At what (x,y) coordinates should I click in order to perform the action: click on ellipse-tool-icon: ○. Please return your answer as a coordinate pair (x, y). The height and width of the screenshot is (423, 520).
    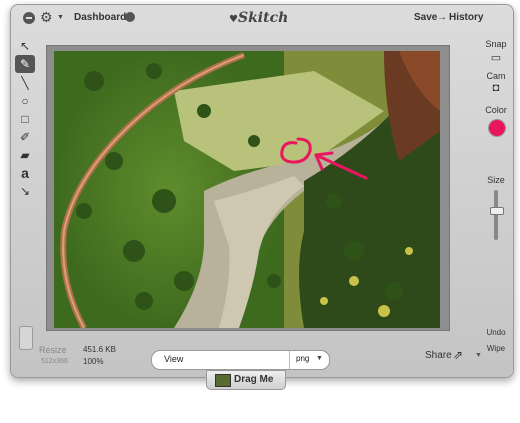
    Looking at the image, I should click on (25, 101).